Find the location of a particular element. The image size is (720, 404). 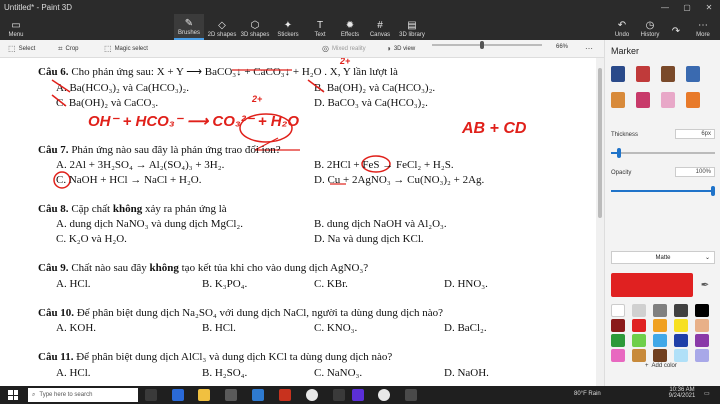

tab-3d-library: ▤ 3D library is located at coordinates (412, 27).